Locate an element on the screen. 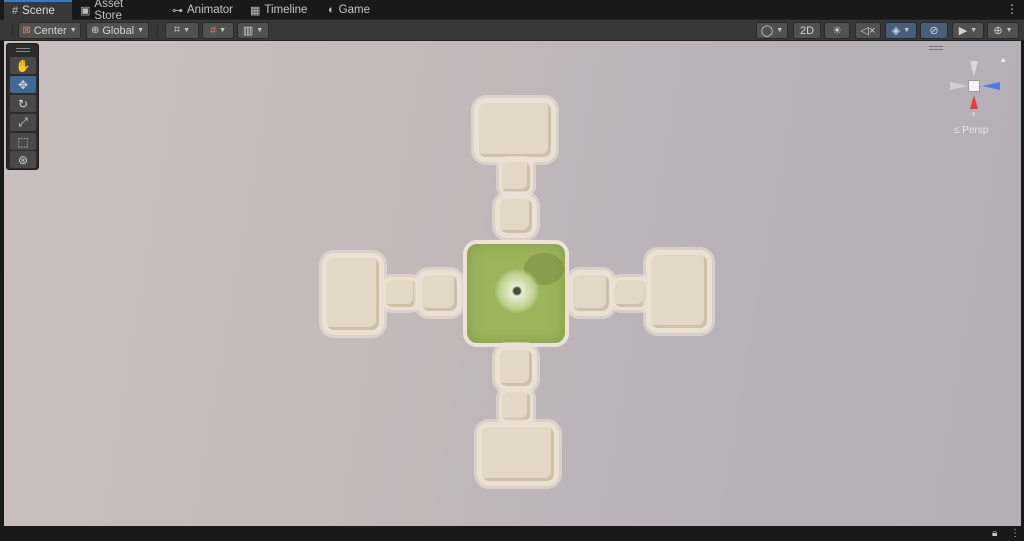 The image size is (1024, 541). lightbulb-icon: ☀ is located at coordinates (837, 31).